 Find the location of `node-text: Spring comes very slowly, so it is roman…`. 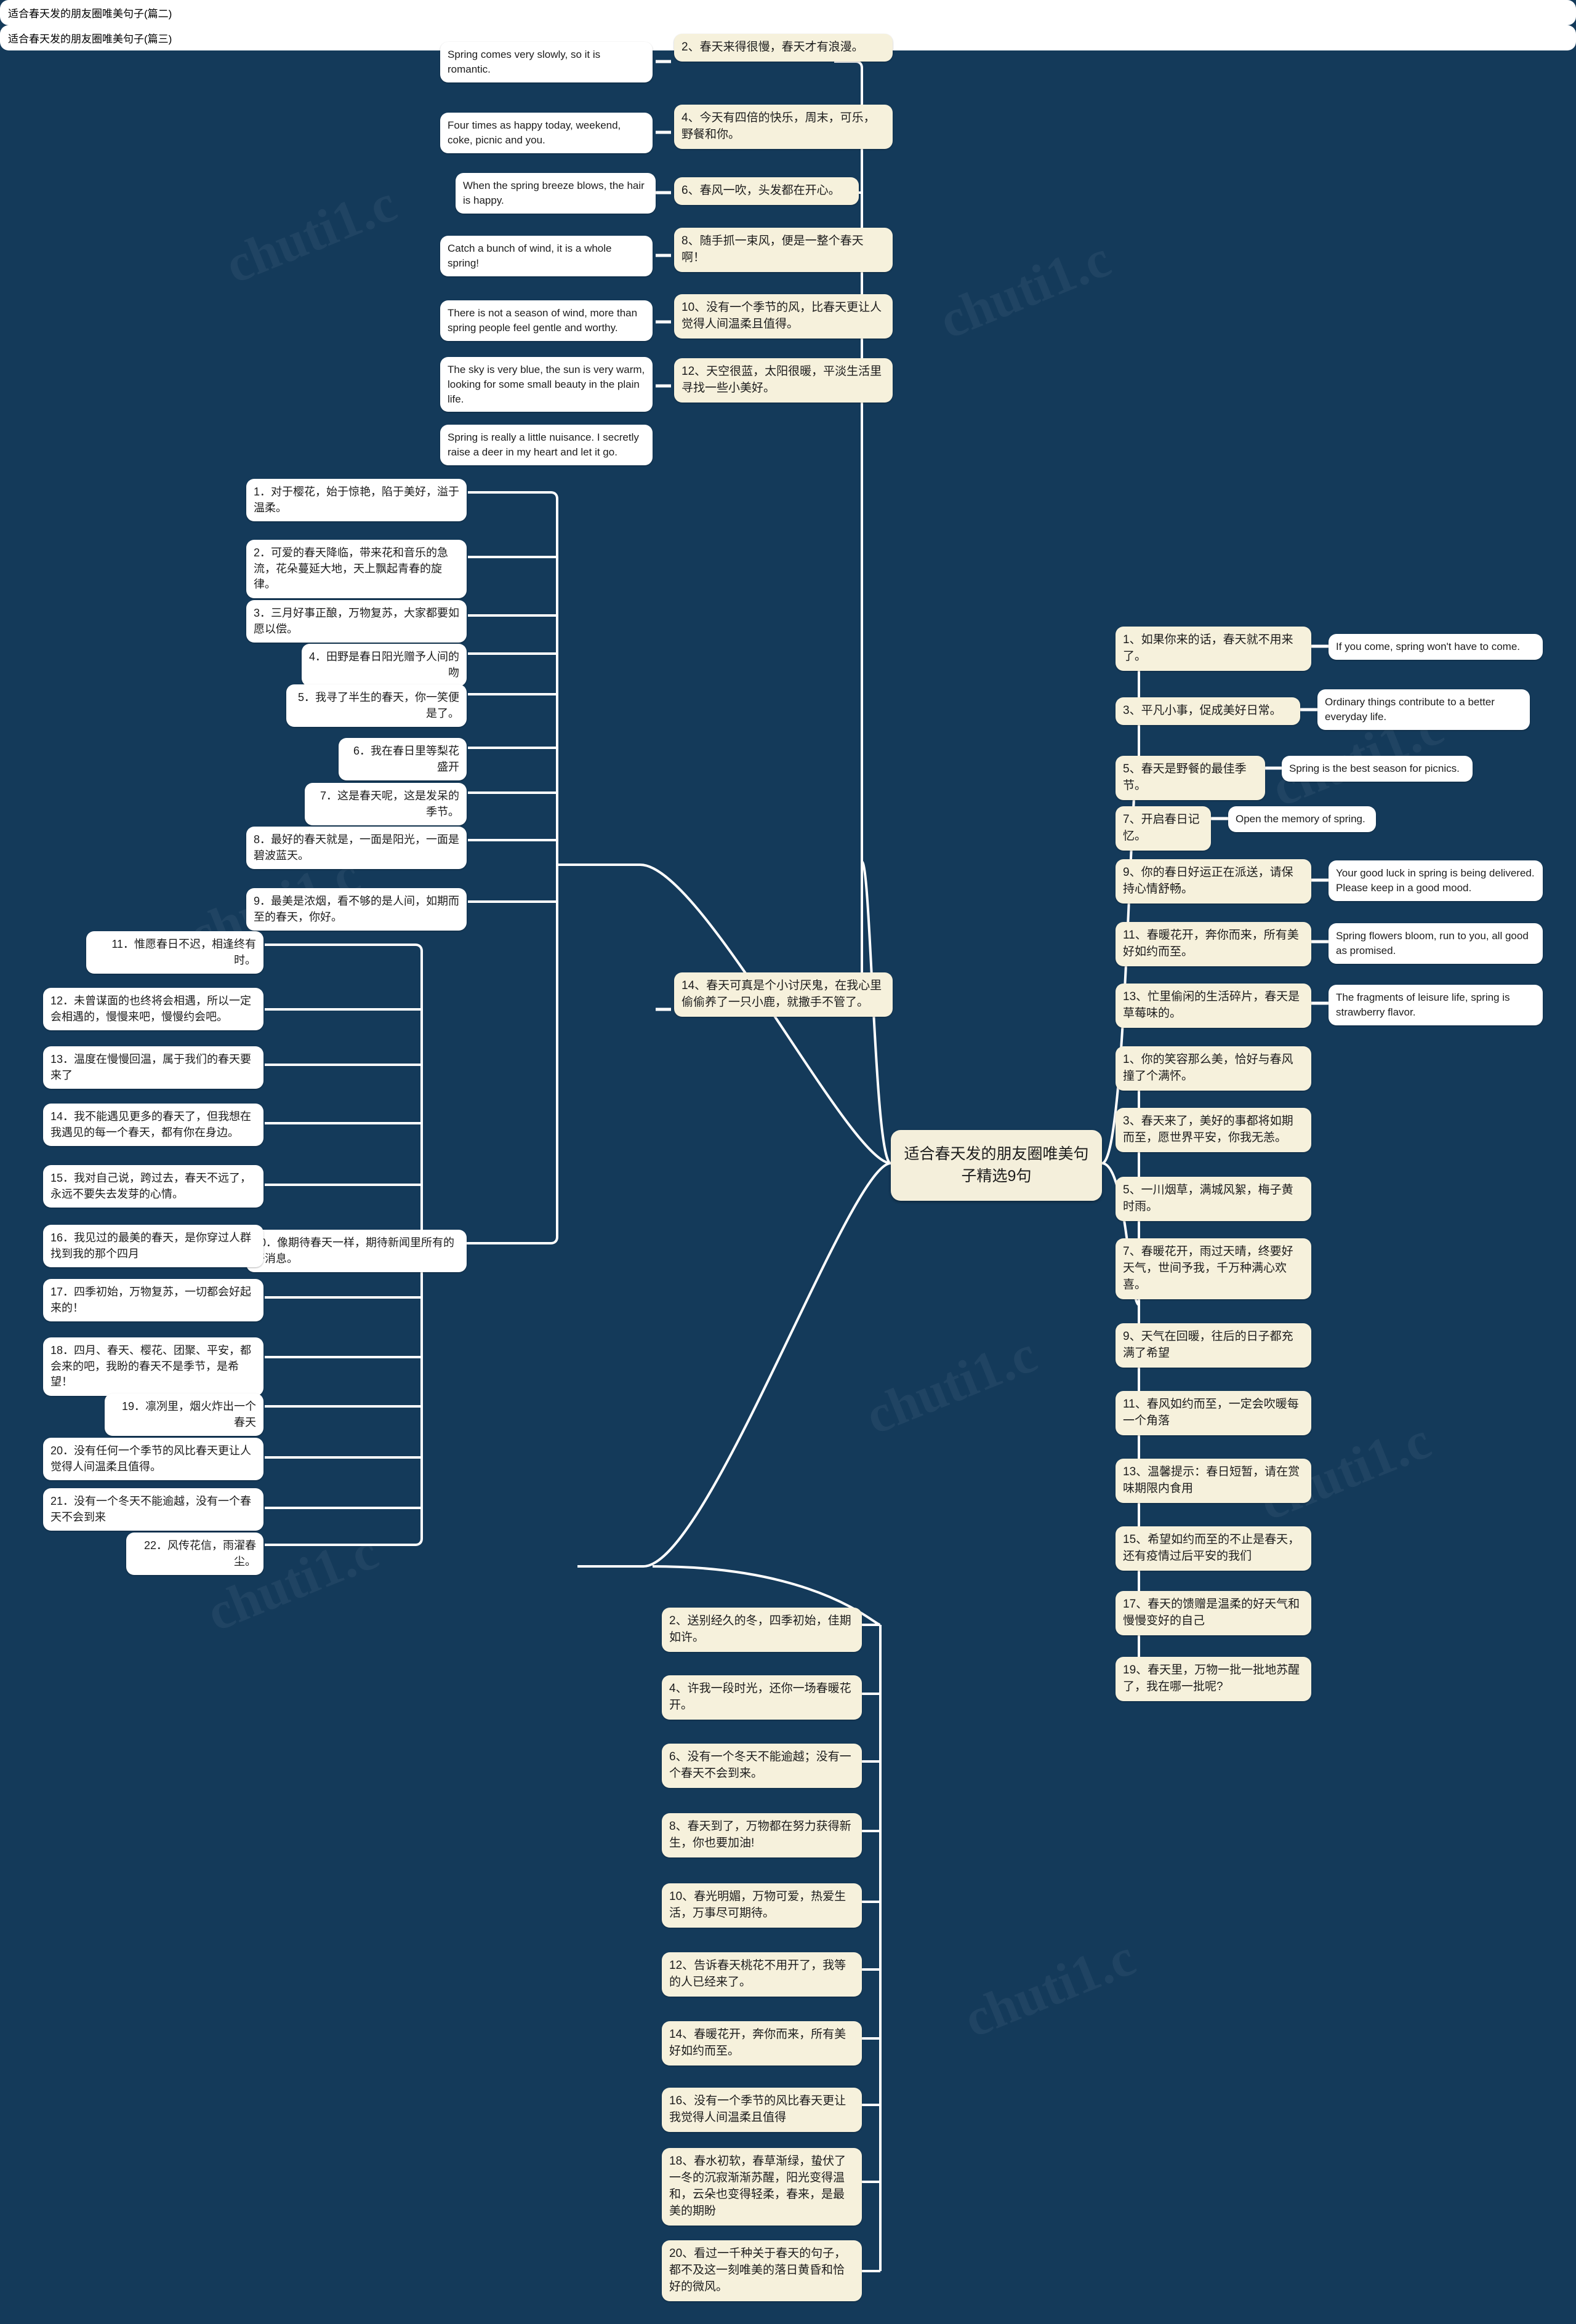

node-text: Spring comes very slowly, so it is roman… is located at coordinates (524, 62).